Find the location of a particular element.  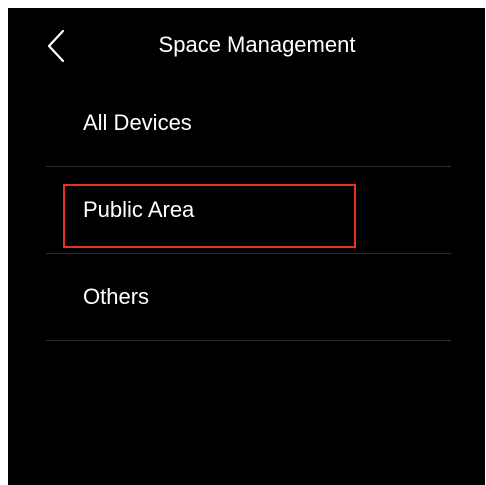

list-item-label: All Devices is located at coordinates (137, 122).